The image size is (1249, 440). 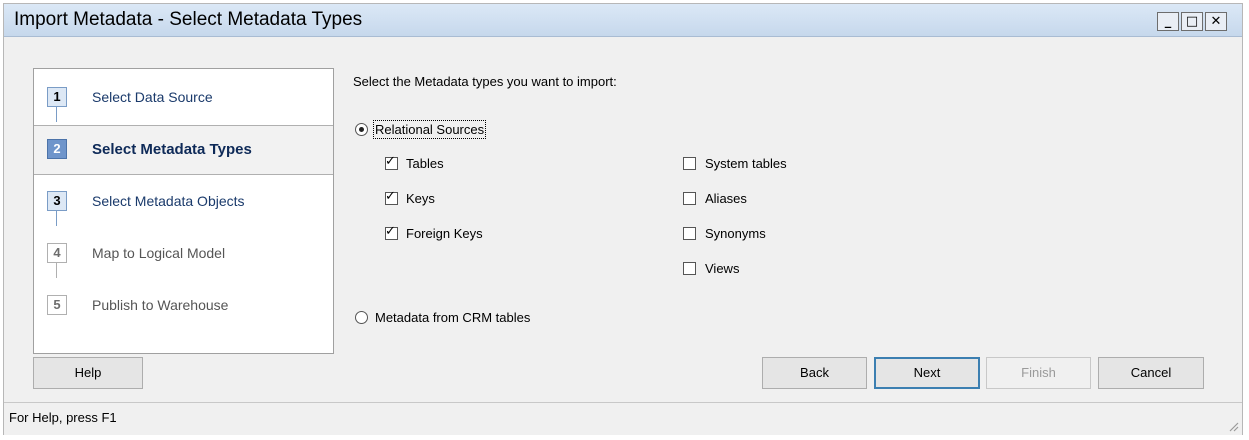 I want to click on views-label: Views, so click(x=722, y=268).